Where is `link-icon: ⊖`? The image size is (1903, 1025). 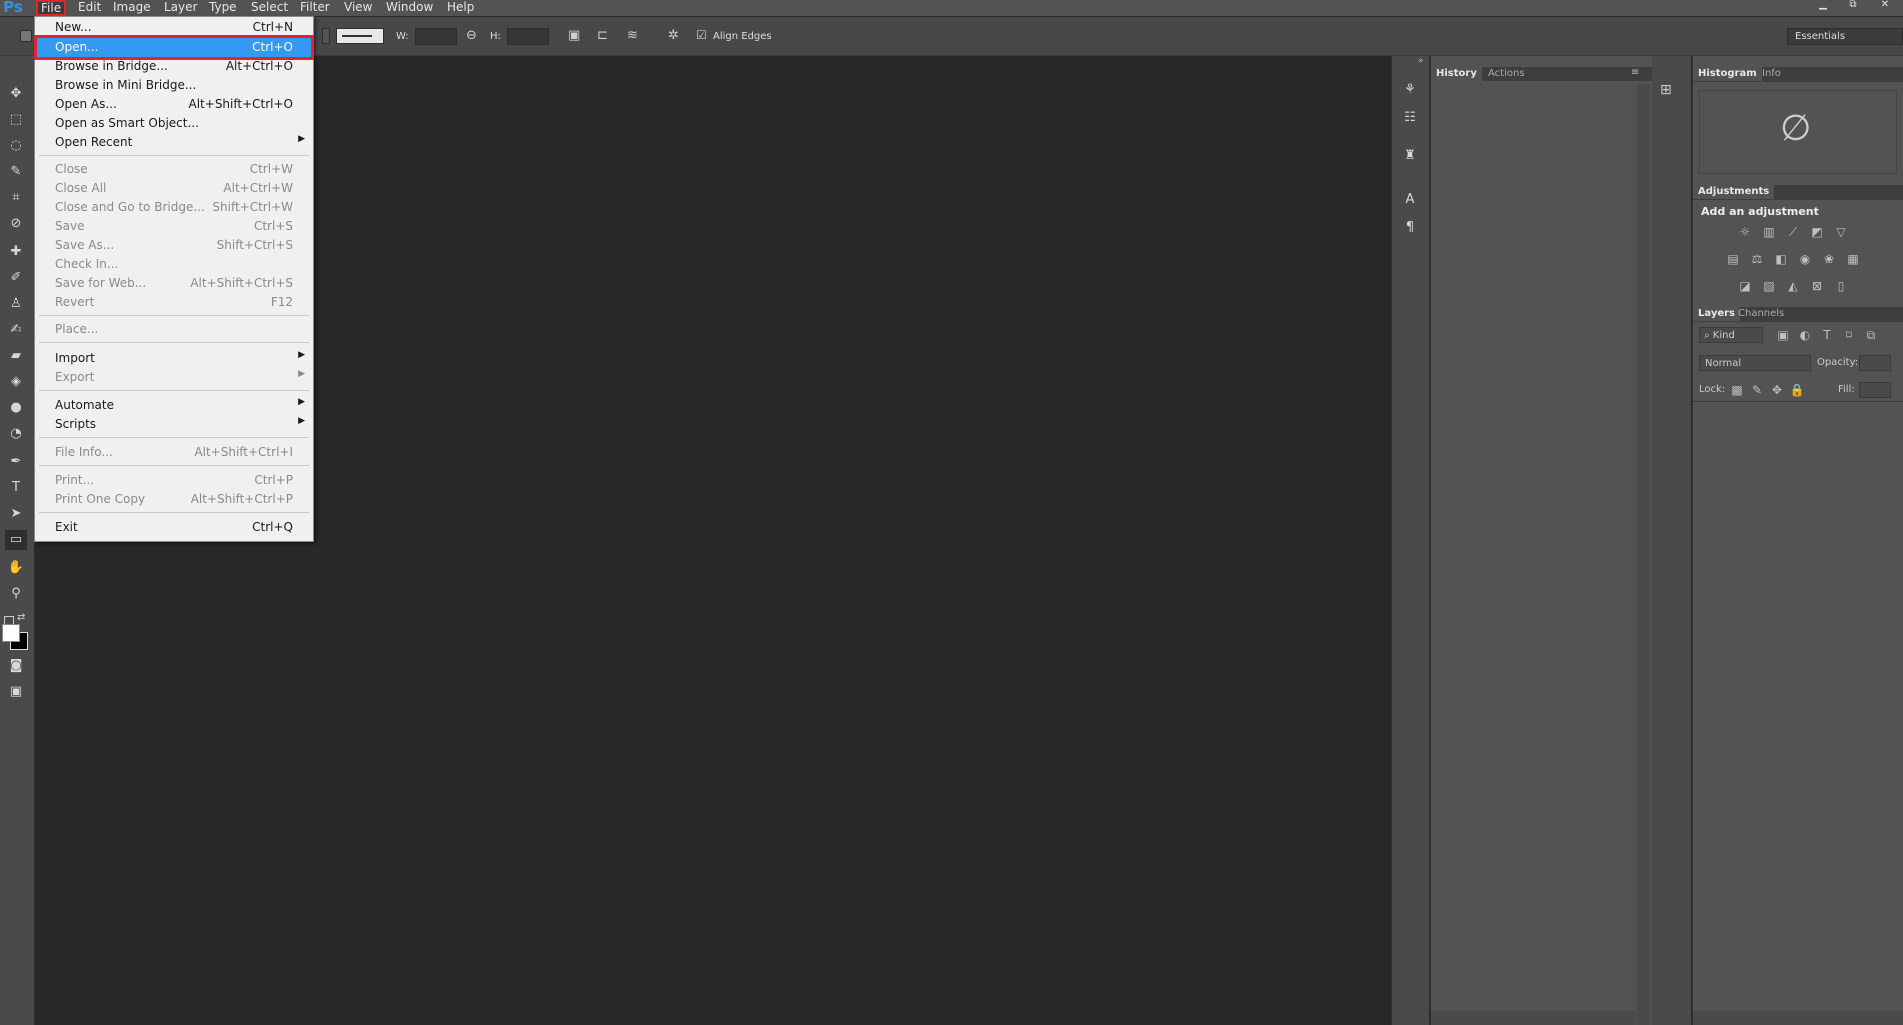
link-icon: ⊖ is located at coordinates (471, 36).